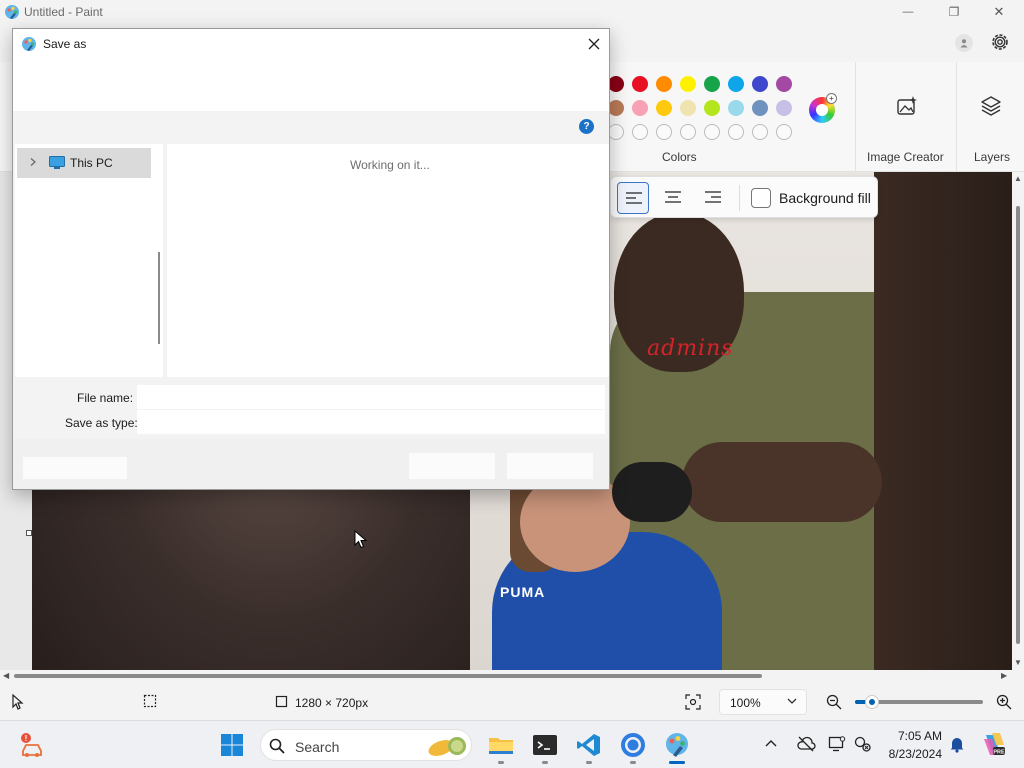 The height and width of the screenshot is (768, 1024). Describe the element at coordinates (739, 198) in the screenshot. I see `toolbar-divider` at that location.